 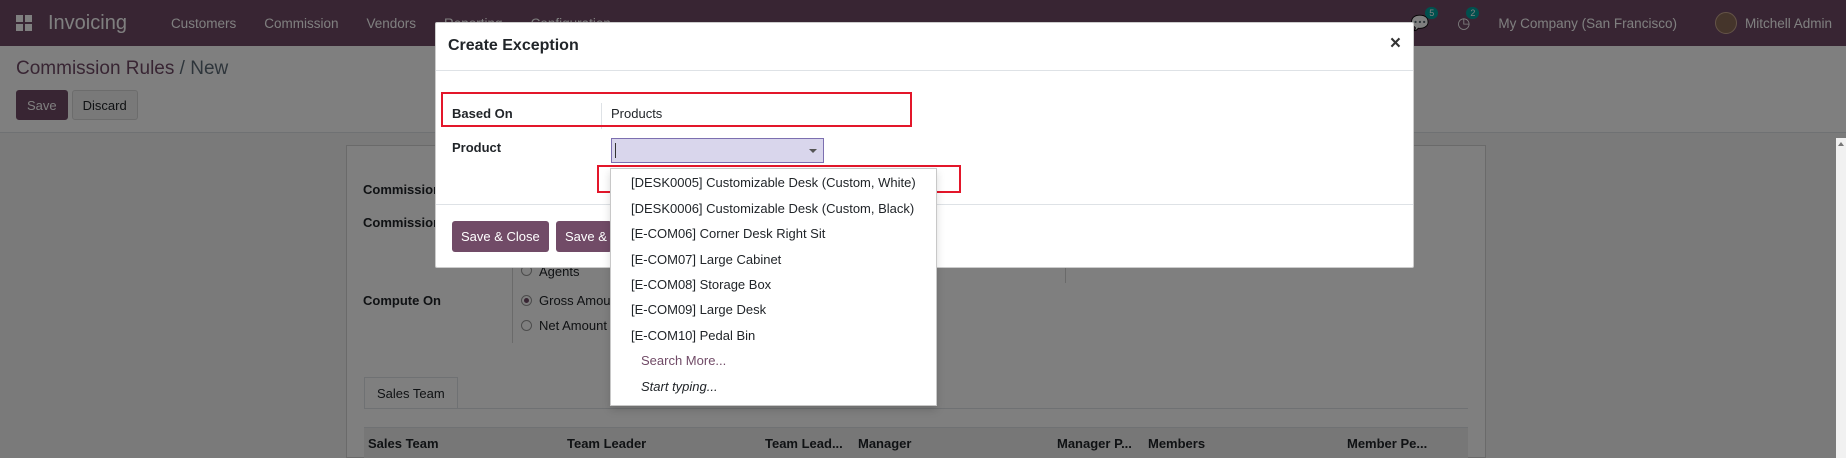 What do you see at coordinates (500, 236) in the screenshot?
I see `save-close-button: Save & Close` at bounding box center [500, 236].